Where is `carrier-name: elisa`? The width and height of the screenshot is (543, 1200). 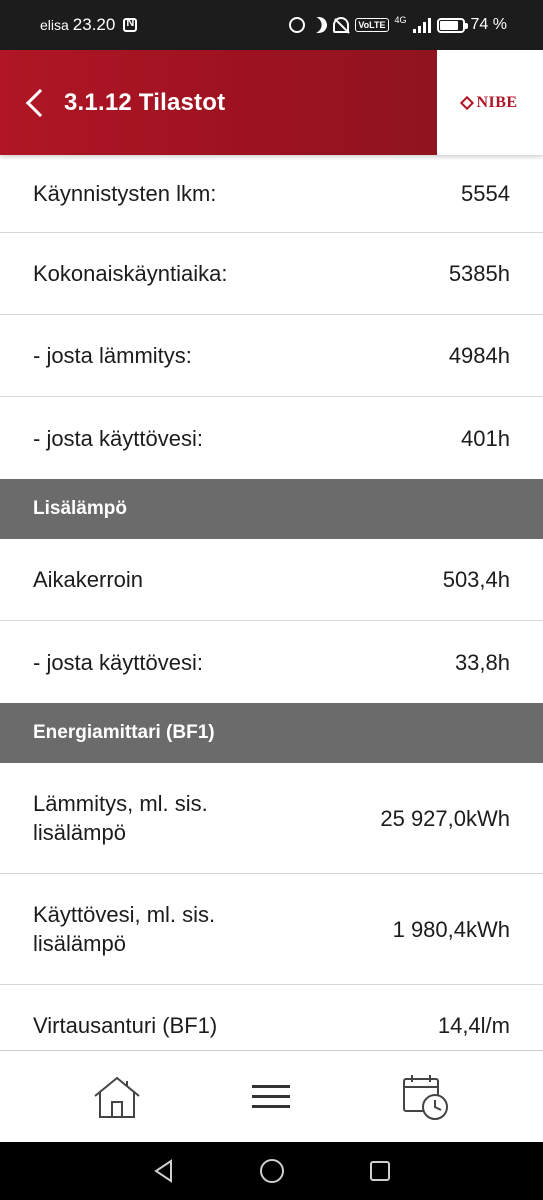
carrier-name: elisa is located at coordinates (54, 25).